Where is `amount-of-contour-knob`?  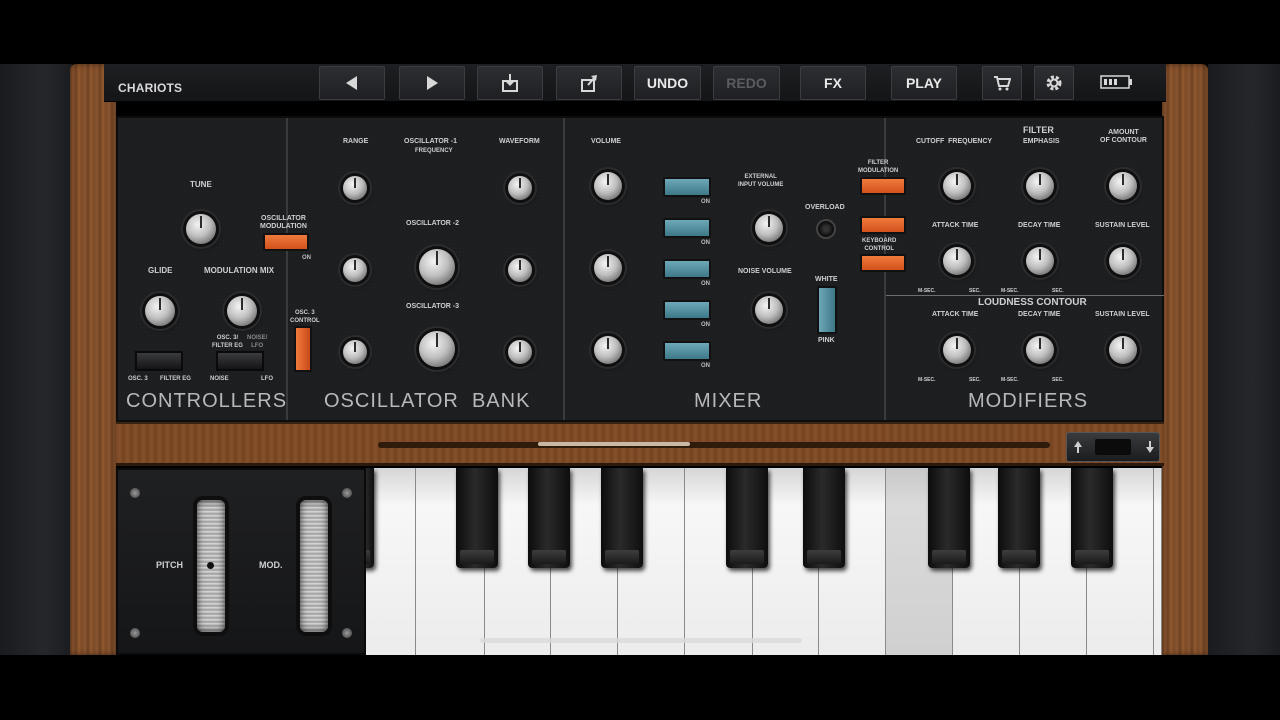 amount-of-contour-knob is located at coordinates (1123, 186).